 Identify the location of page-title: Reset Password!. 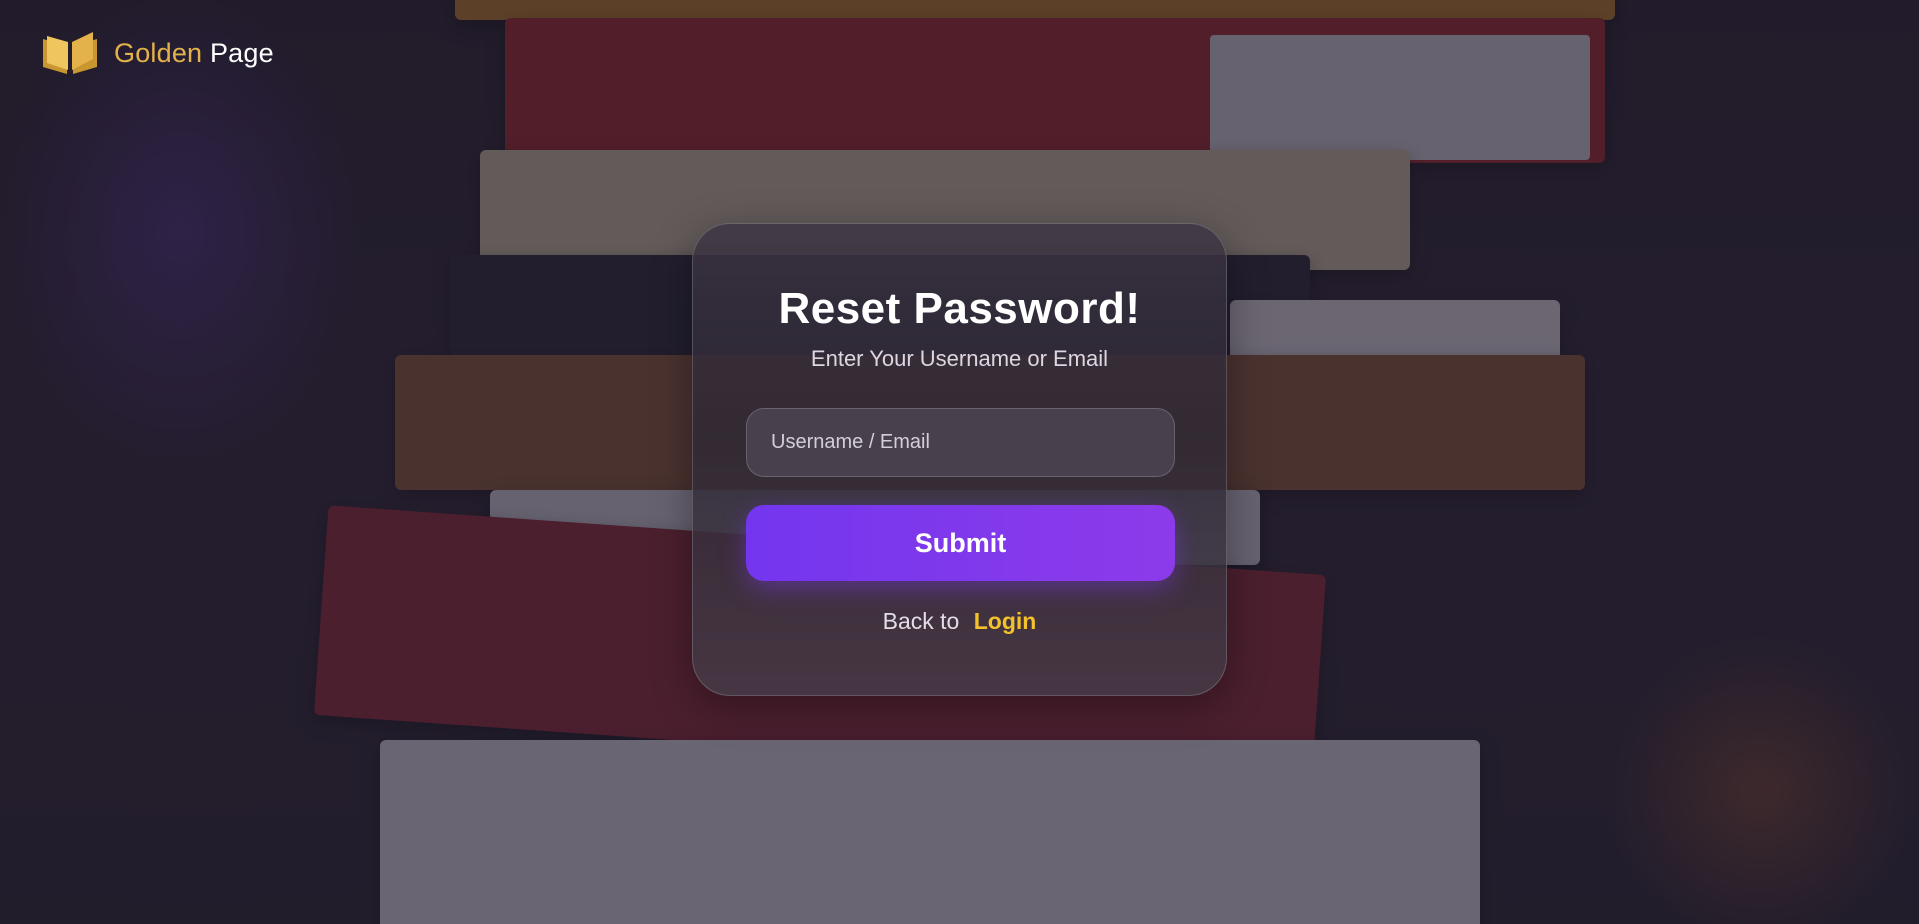
(959, 308).